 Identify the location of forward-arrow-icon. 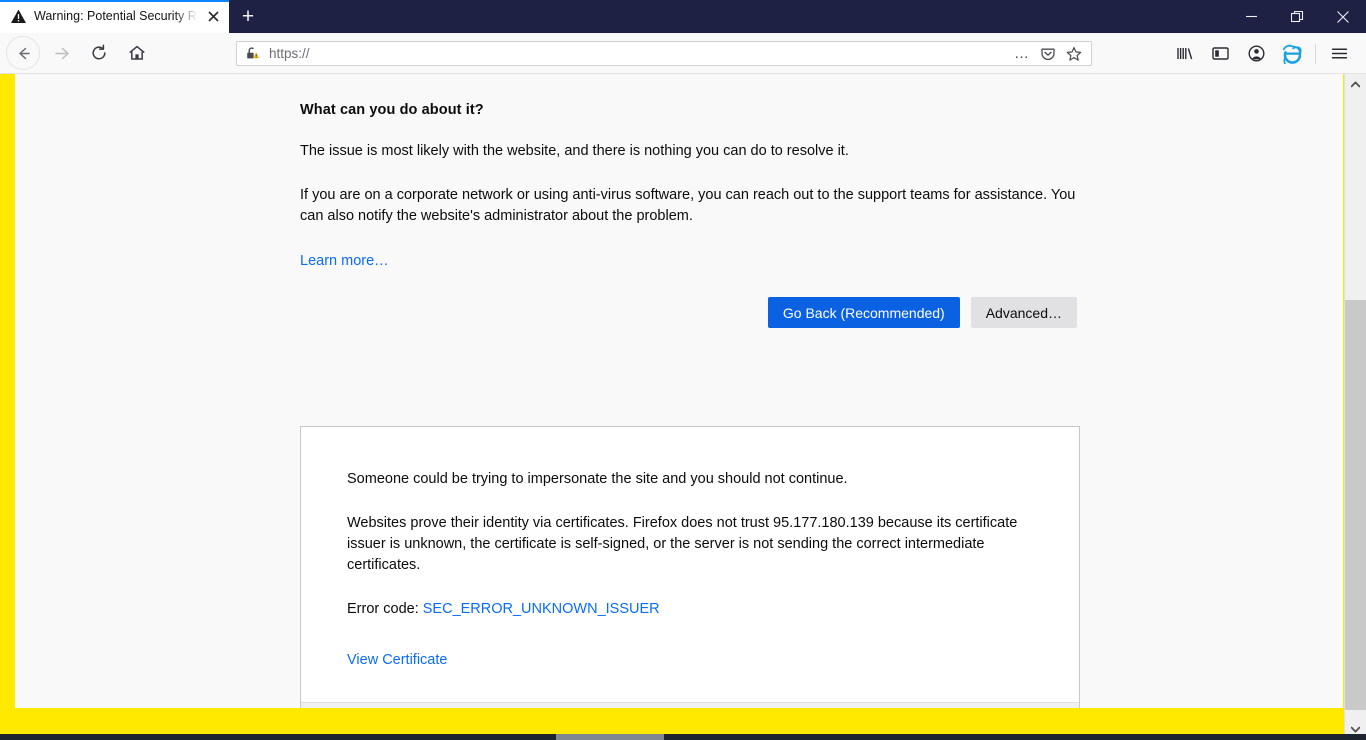
(61, 53).